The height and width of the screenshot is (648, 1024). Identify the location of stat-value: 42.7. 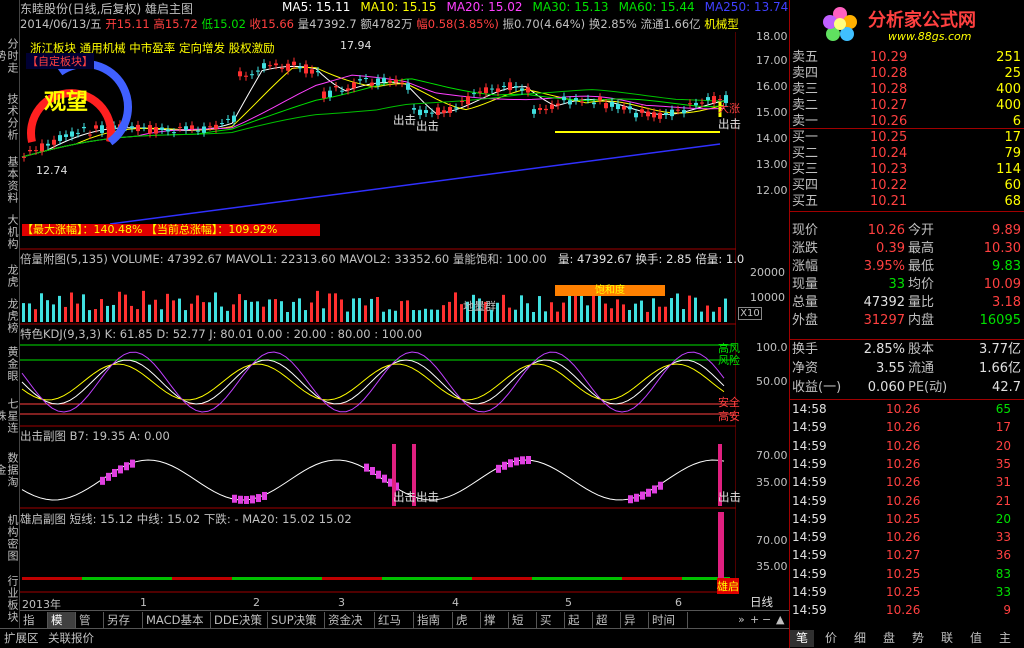
(1006, 387).